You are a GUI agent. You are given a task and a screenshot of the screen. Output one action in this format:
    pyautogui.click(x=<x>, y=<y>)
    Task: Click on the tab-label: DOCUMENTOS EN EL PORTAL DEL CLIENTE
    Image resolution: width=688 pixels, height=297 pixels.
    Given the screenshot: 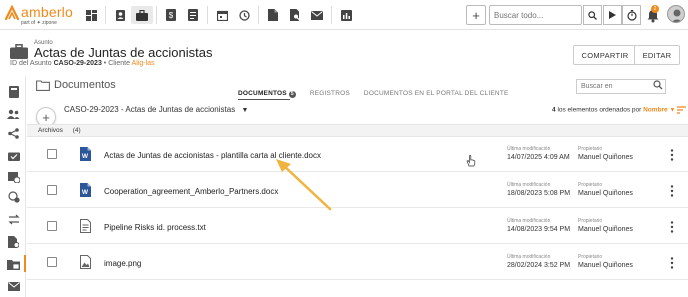 What is the action you would take?
    pyautogui.click(x=436, y=93)
    